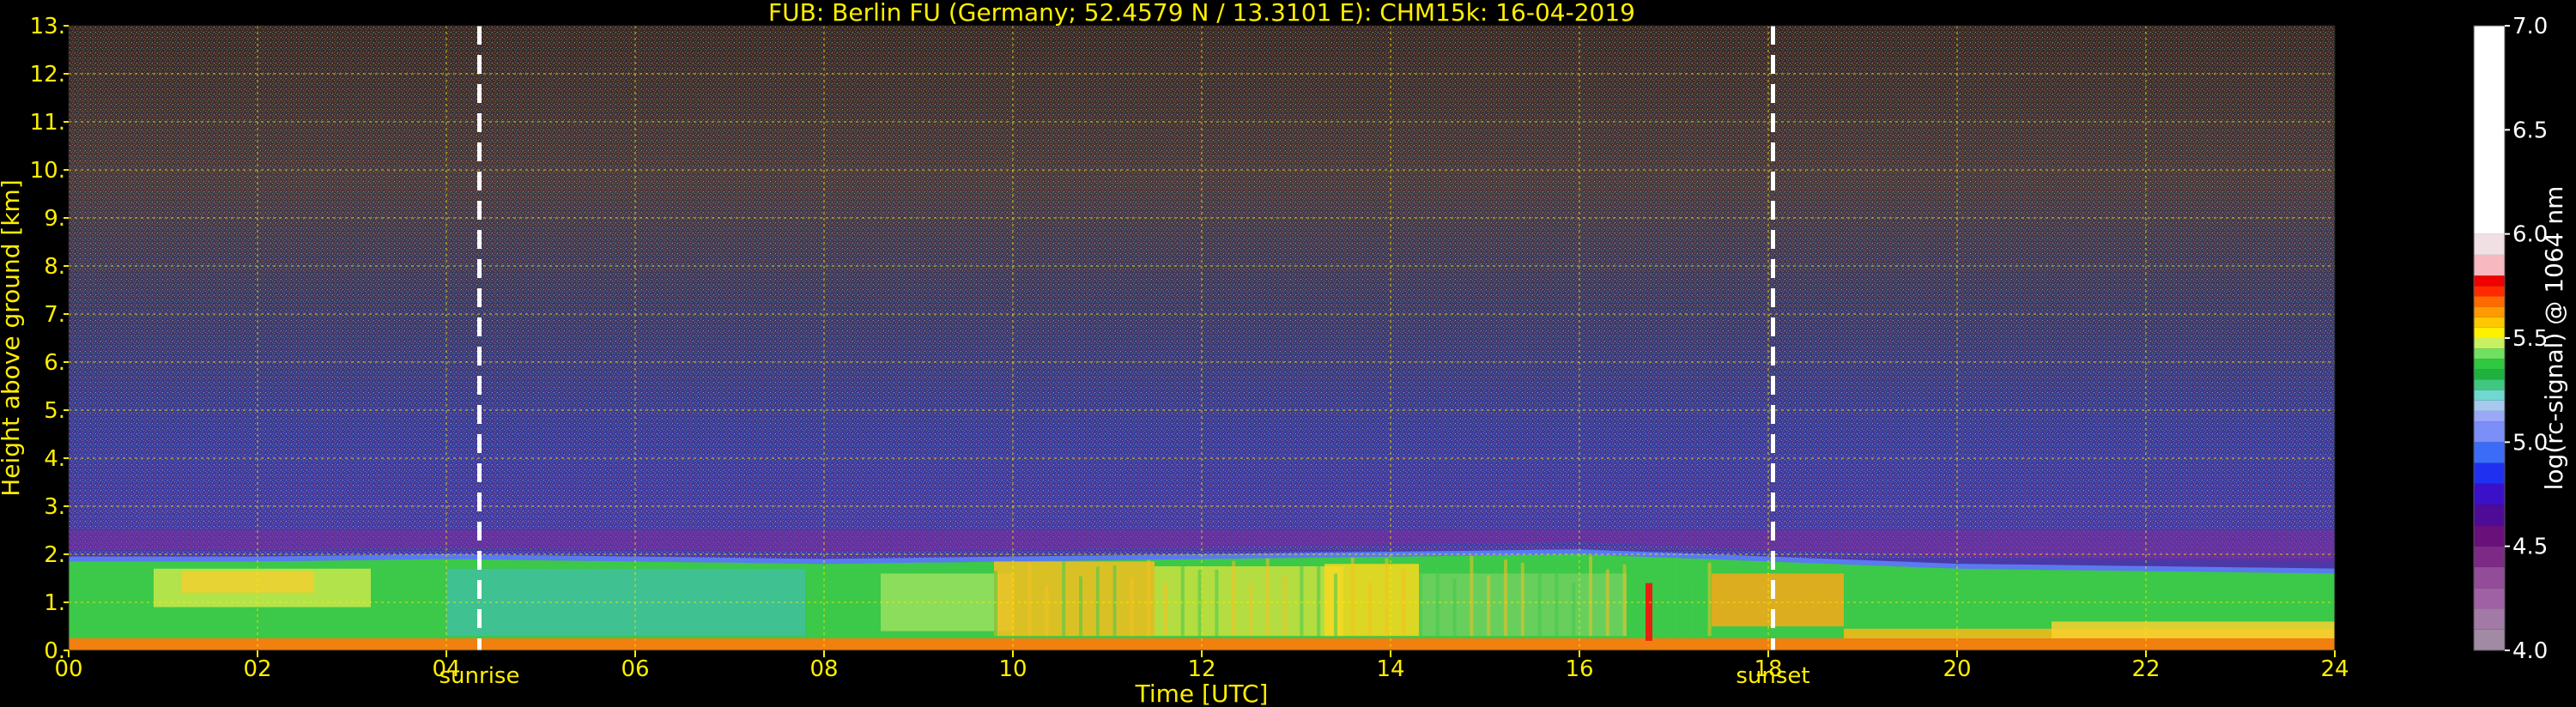 Image resolution: width=2576 pixels, height=707 pixels. I want to click on y-tick-label: 8., so click(54, 267).